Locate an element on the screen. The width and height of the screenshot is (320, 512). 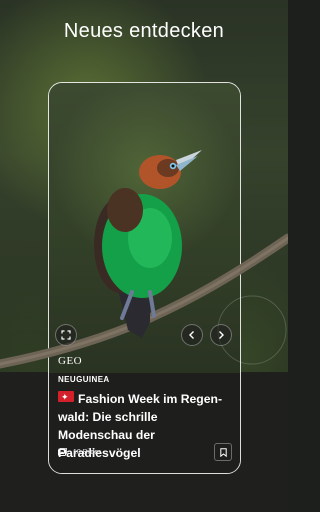
expand-icon is located at coordinates (66, 335).